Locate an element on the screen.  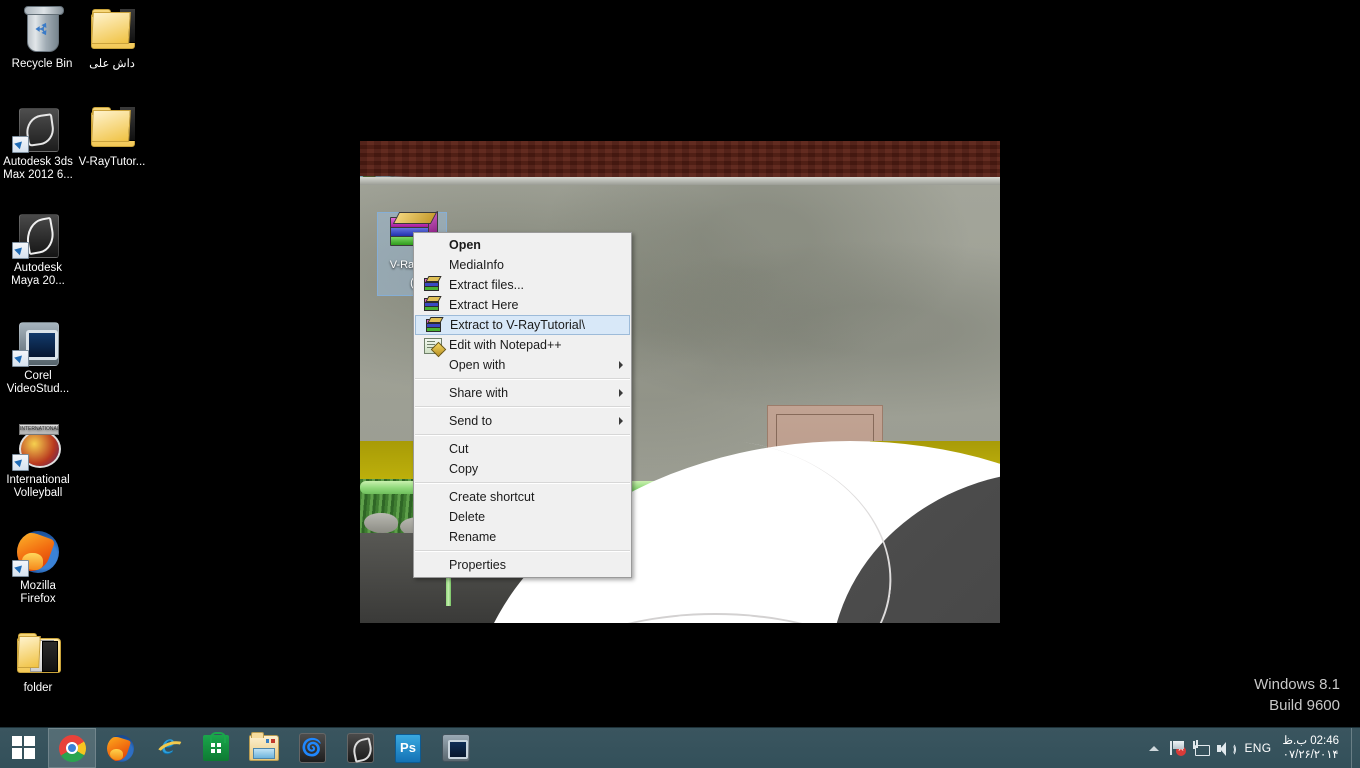
desktop-icon-folder-dash-ali: داش على is located at coordinates (112, 38).